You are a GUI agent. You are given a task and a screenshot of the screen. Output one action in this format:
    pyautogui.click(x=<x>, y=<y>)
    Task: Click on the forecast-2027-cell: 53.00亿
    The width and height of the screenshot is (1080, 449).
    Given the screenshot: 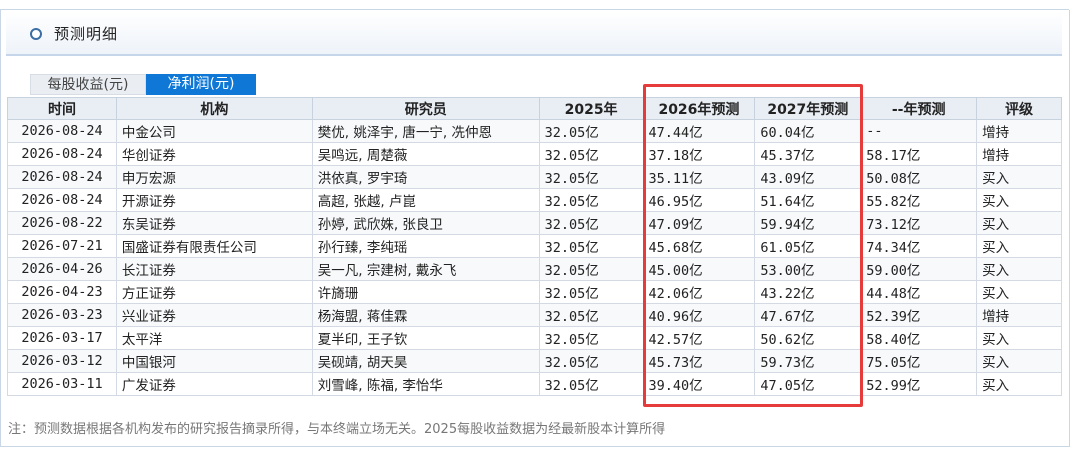 What is the action you would take?
    pyautogui.click(x=808, y=269)
    